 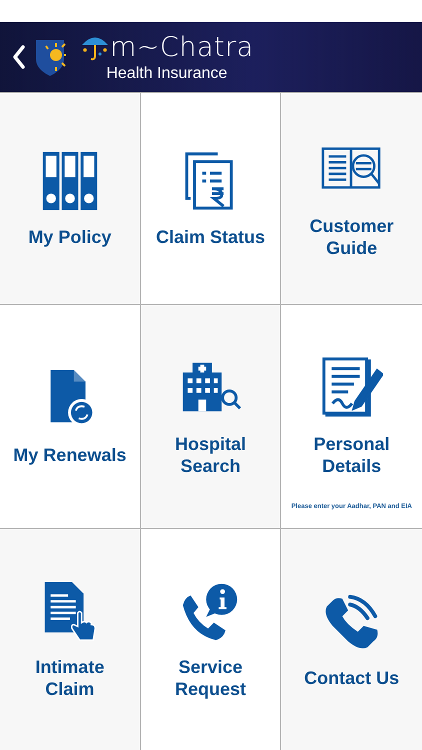 I want to click on menu-tile: My Policy, so click(x=70, y=199).